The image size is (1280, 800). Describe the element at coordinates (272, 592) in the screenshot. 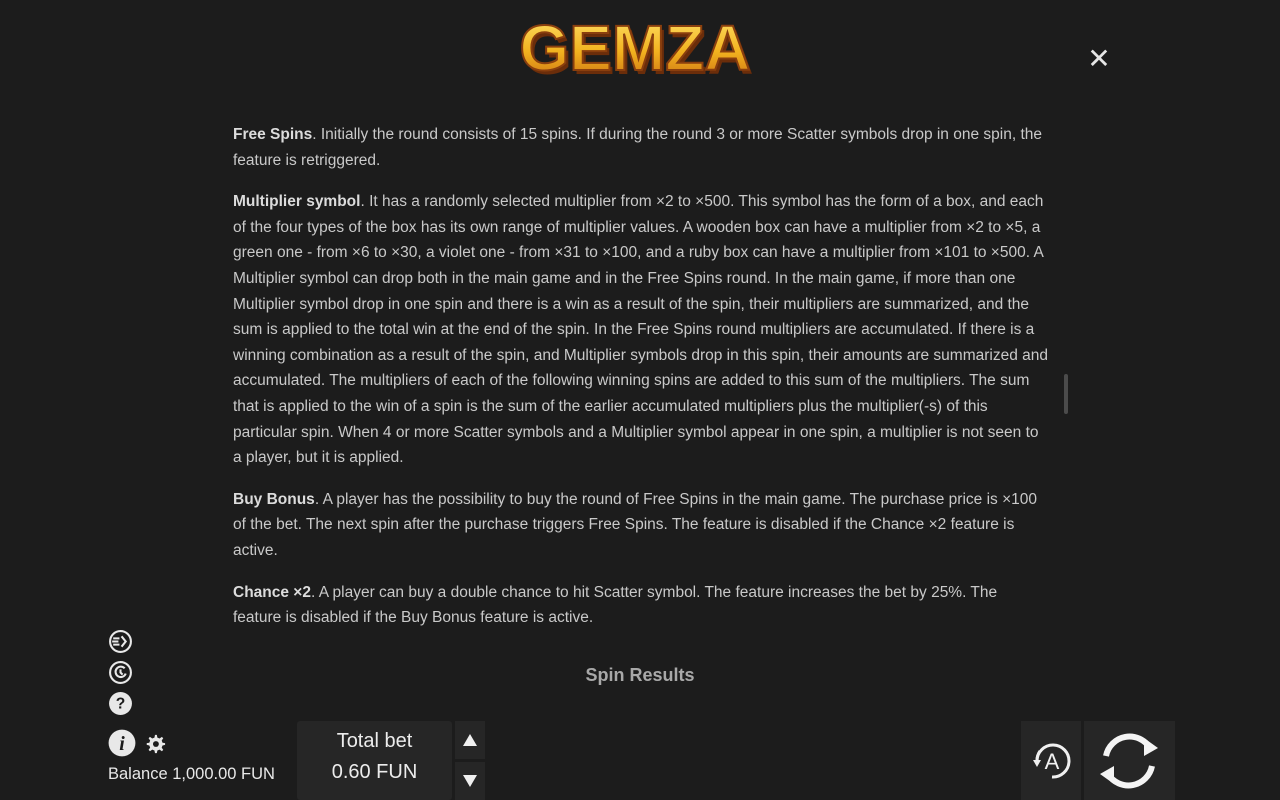

I see `rule-title: Chance ×2` at that location.